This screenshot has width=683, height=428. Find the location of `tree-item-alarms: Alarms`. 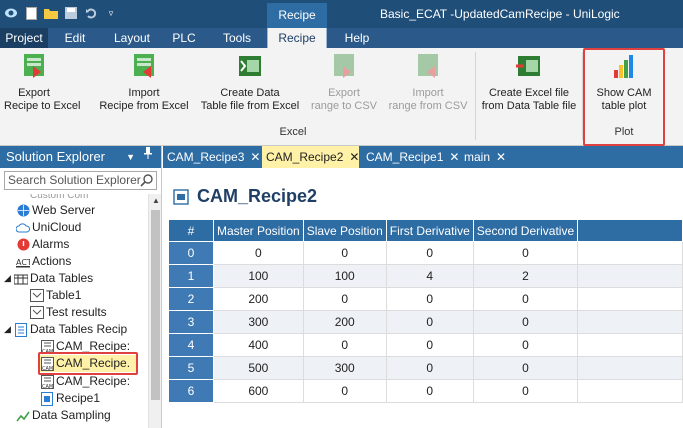

tree-item-alarms: Alarms is located at coordinates (42, 244).